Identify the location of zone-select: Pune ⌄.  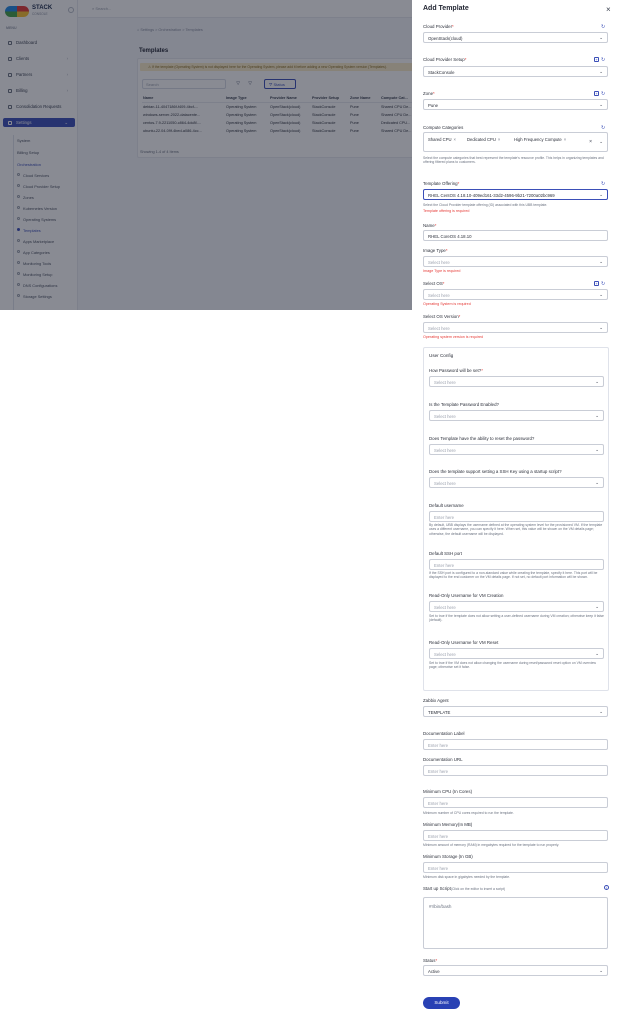
(515, 104).